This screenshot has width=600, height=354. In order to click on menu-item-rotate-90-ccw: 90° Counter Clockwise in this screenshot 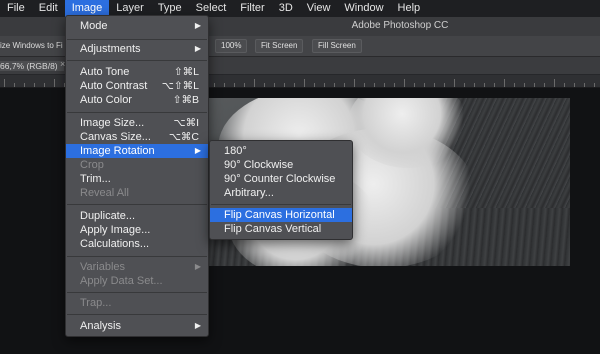, I will do `click(281, 179)`.